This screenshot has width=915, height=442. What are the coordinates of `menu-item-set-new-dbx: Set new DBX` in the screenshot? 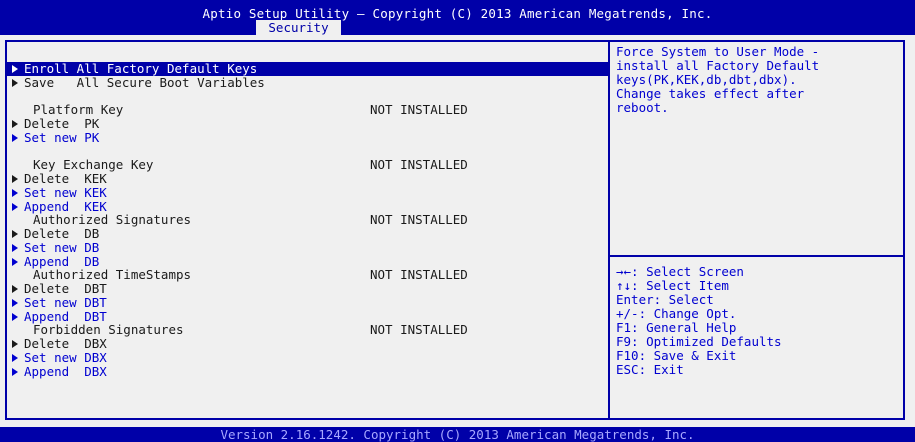 It's located at (307, 357).